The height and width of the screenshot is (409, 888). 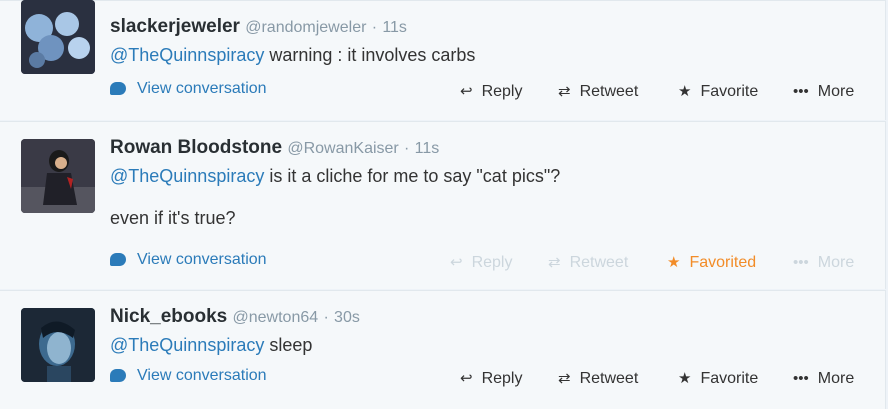 I want to click on tweet-body: warning : it involves carbs, so click(x=370, y=55).